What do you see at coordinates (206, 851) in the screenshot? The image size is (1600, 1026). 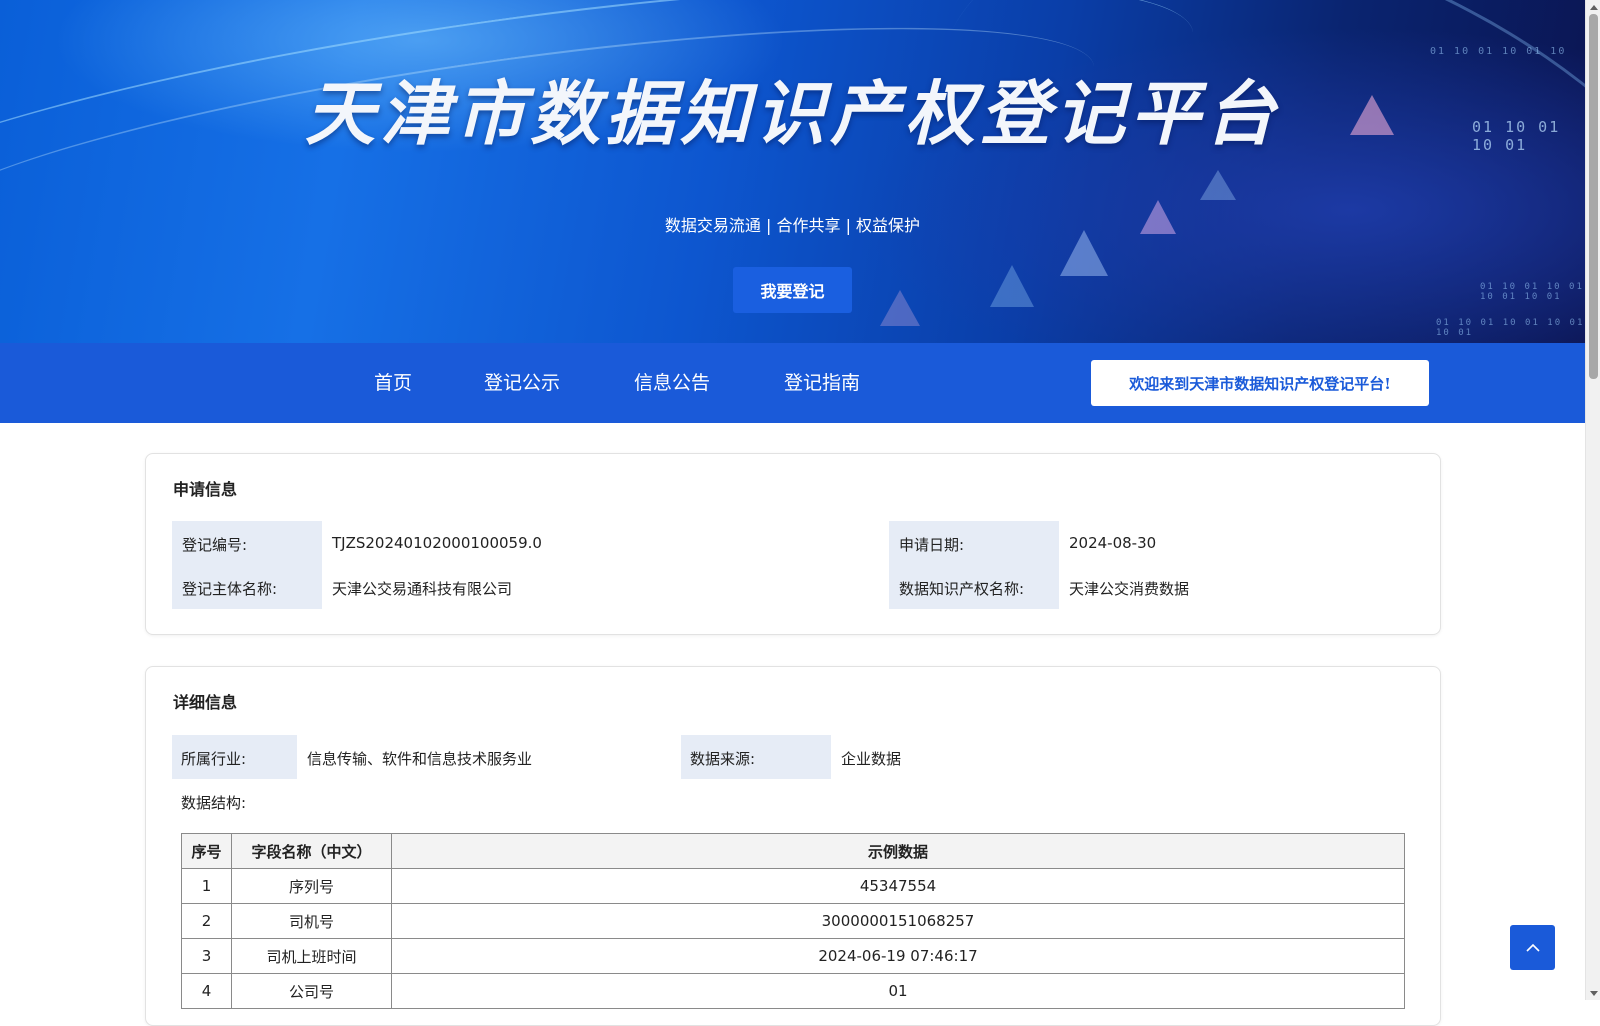 I see `column-header-index: 序号` at bounding box center [206, 851].